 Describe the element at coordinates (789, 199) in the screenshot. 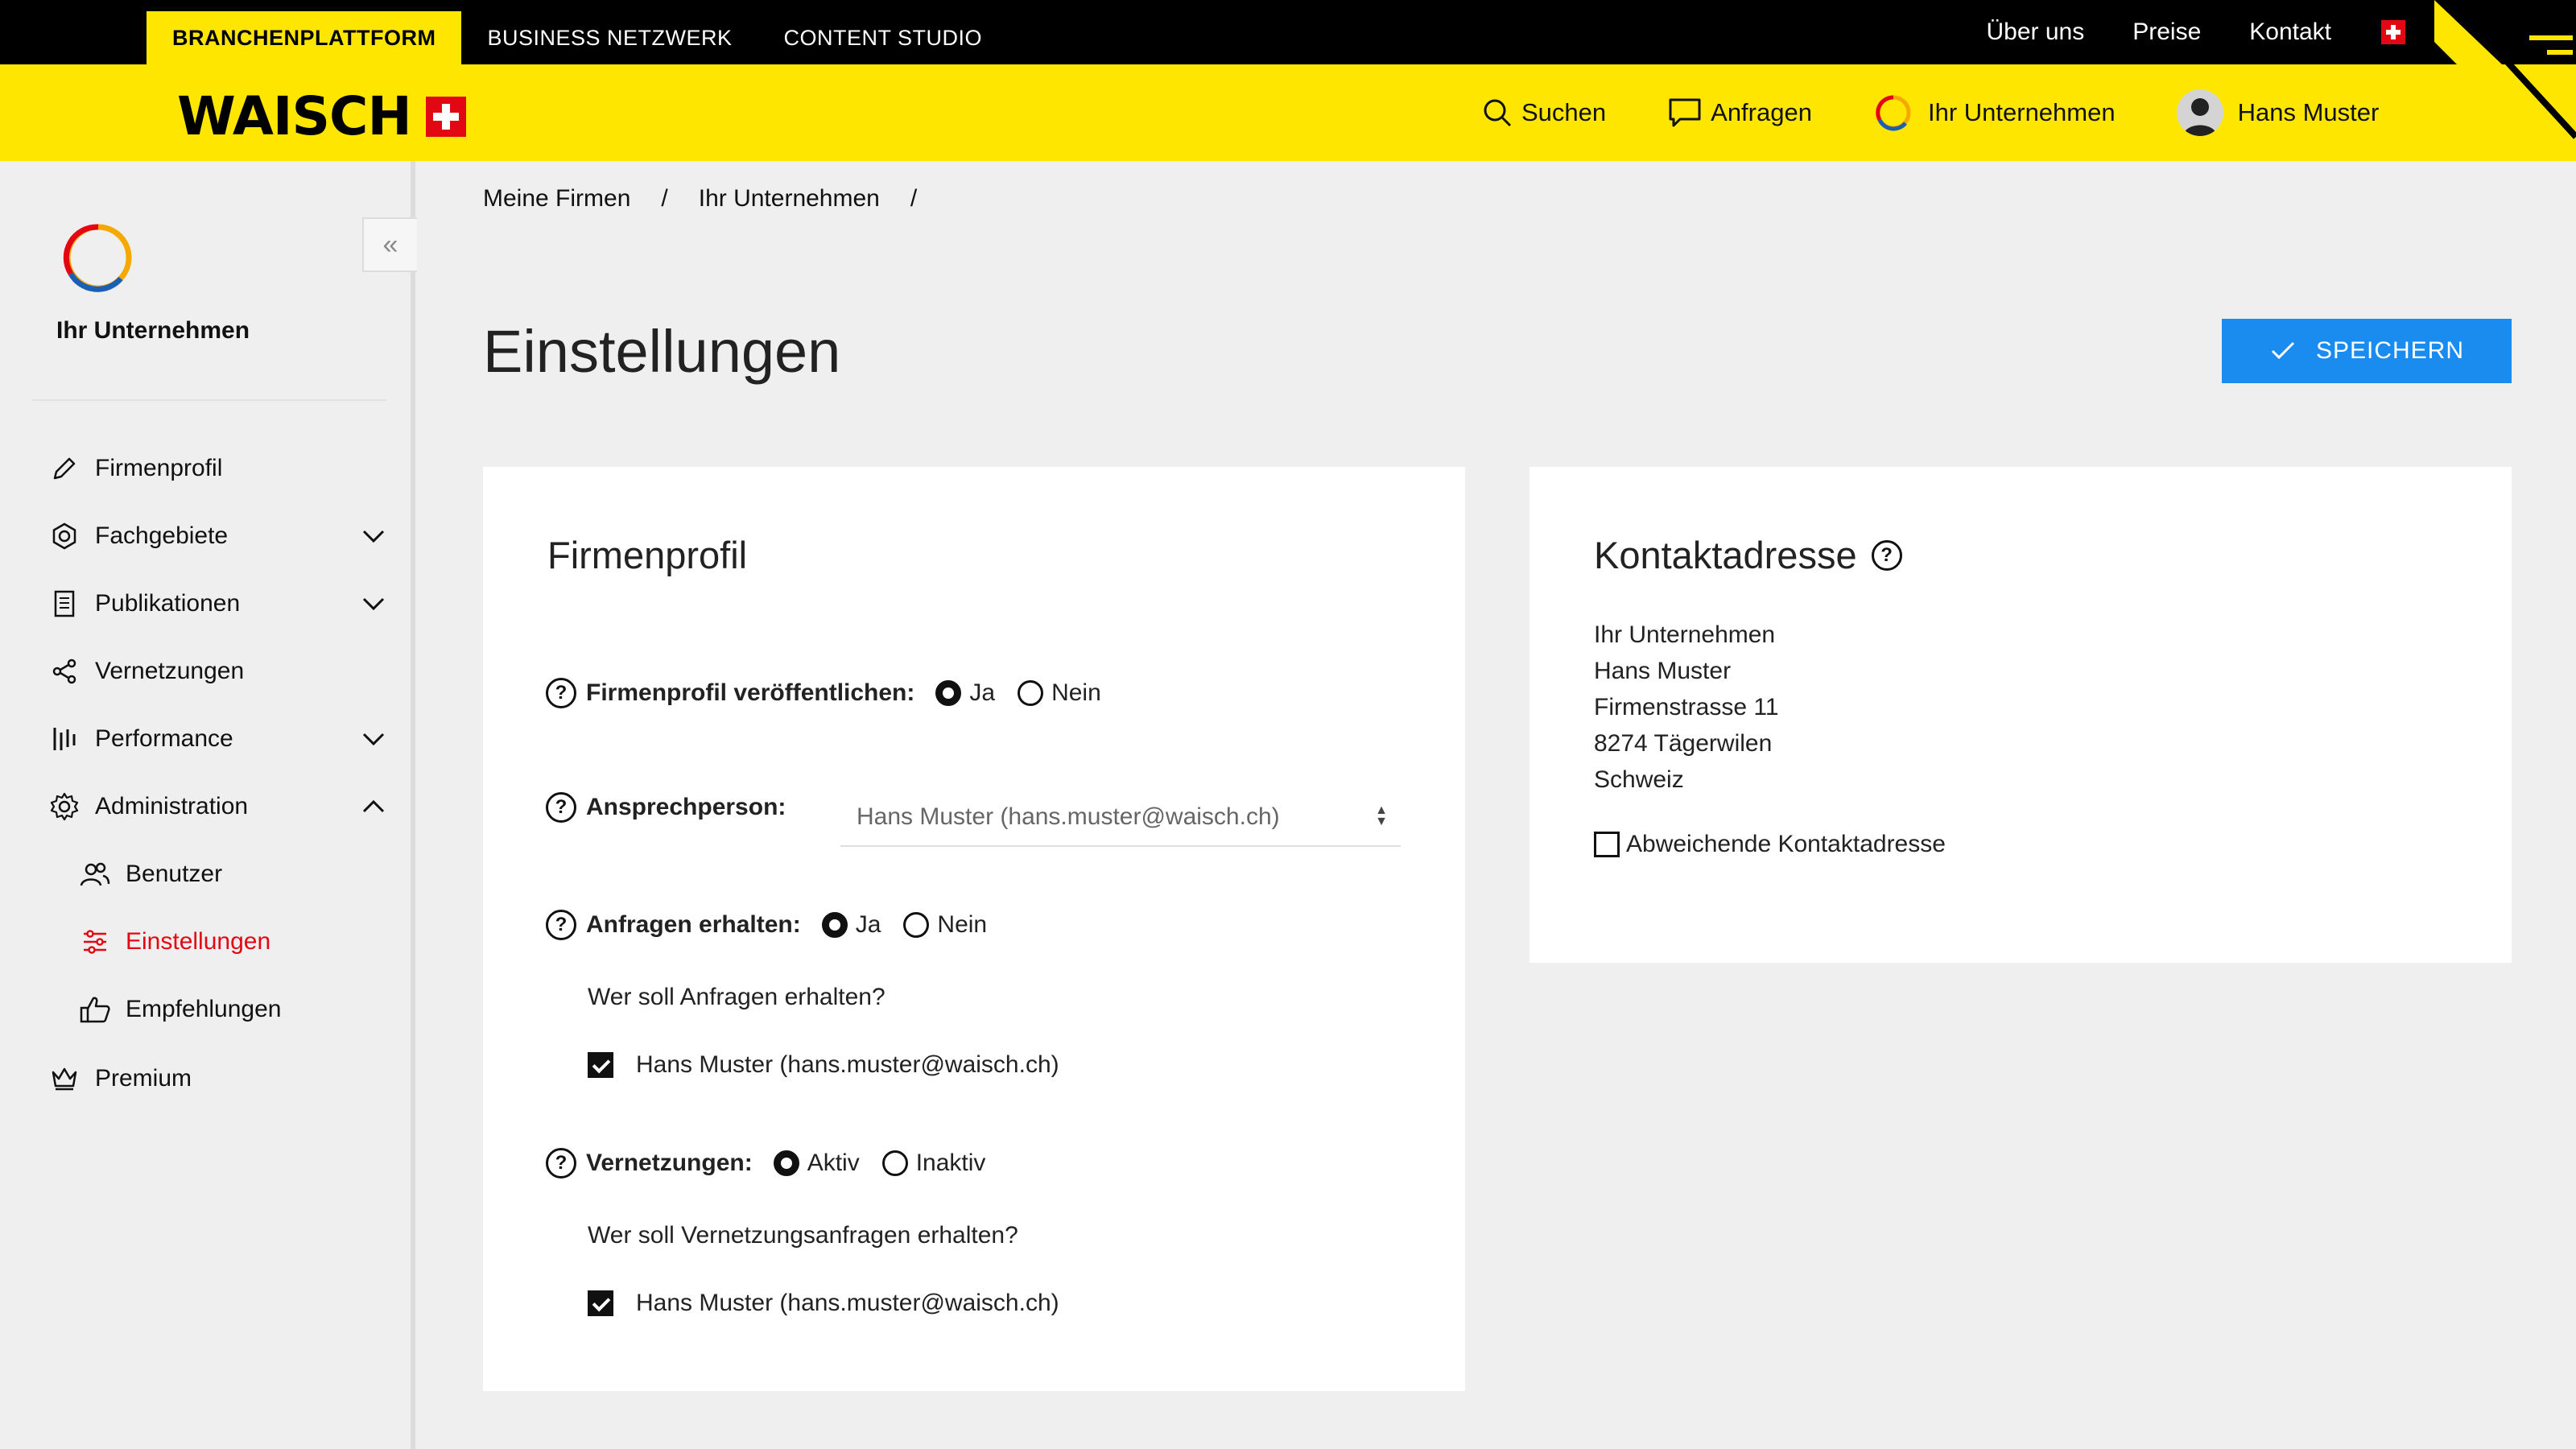

I see `breadcrumb-ihr-unternehmen: Ihr Unternehmen` at that location.